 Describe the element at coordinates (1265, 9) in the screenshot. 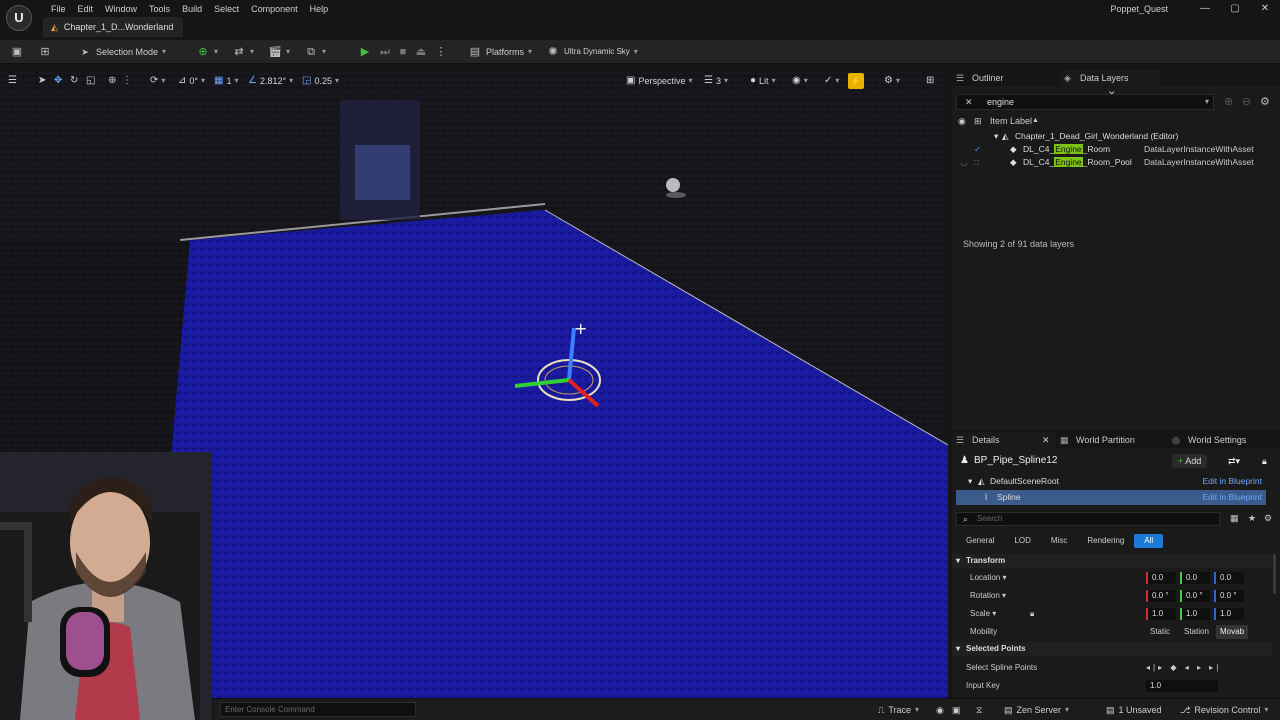

I see `close-window-button: ✕` at that location.